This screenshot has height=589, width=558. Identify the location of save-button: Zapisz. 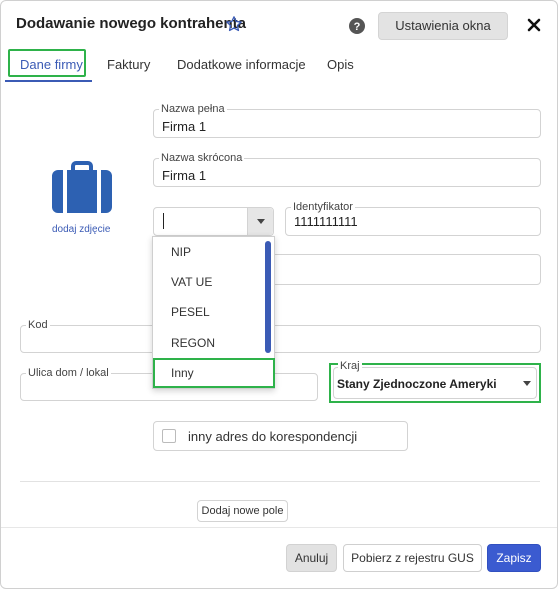
(514, 558).